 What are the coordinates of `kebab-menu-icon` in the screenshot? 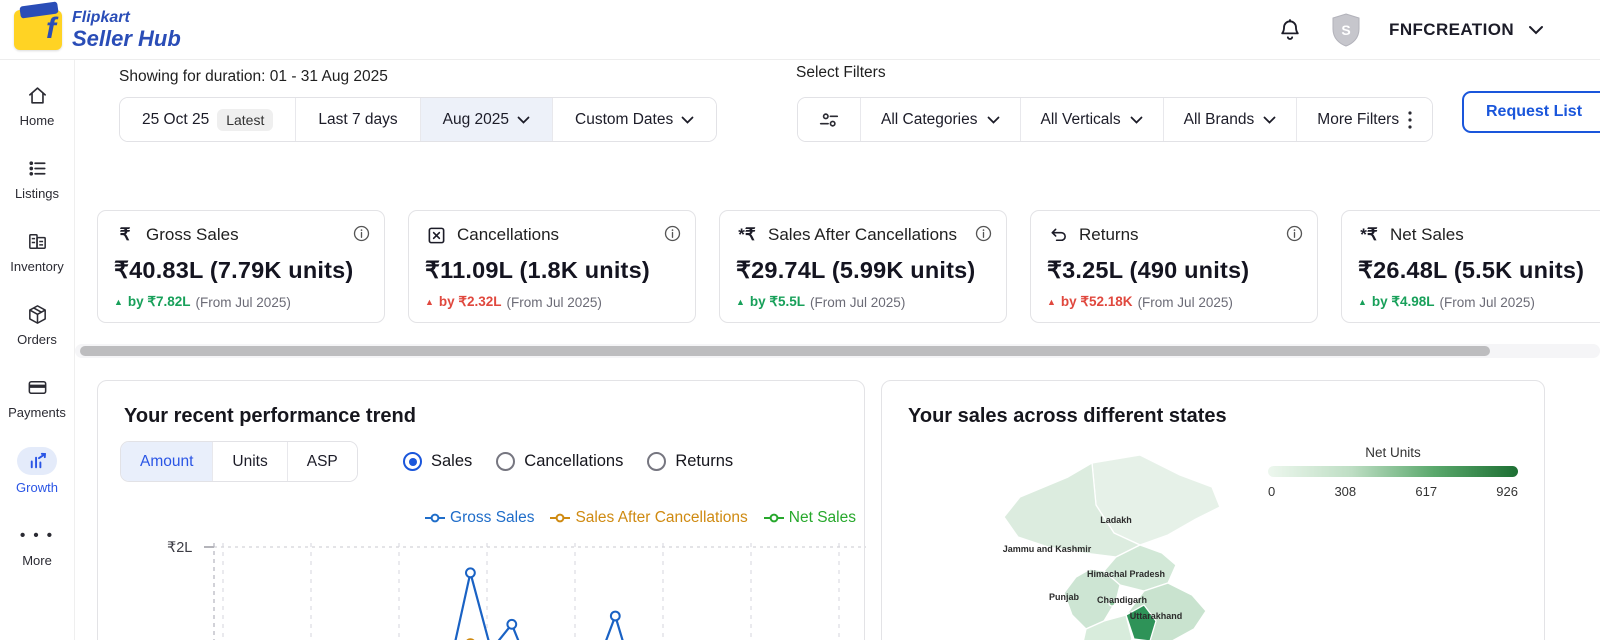 It's located at (1410, 119).